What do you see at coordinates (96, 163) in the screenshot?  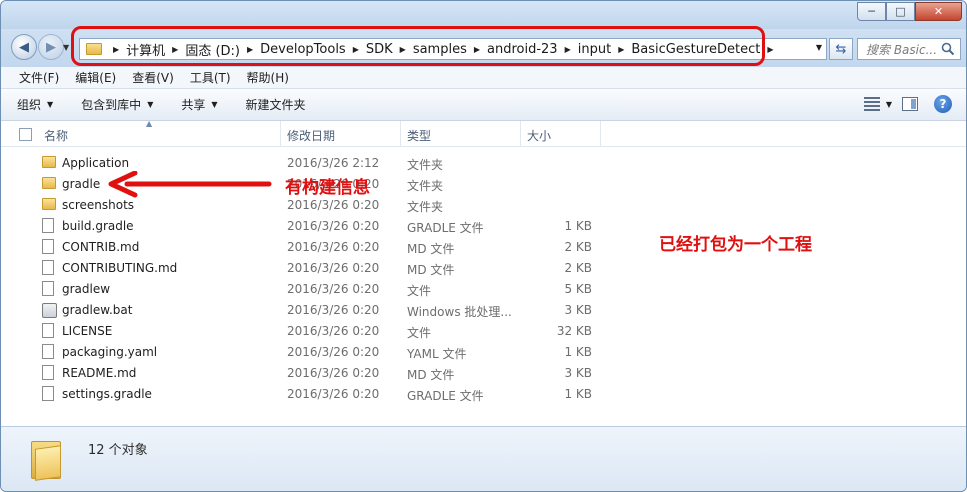 I see `file-name: Application` at bounding box center [96, 163].